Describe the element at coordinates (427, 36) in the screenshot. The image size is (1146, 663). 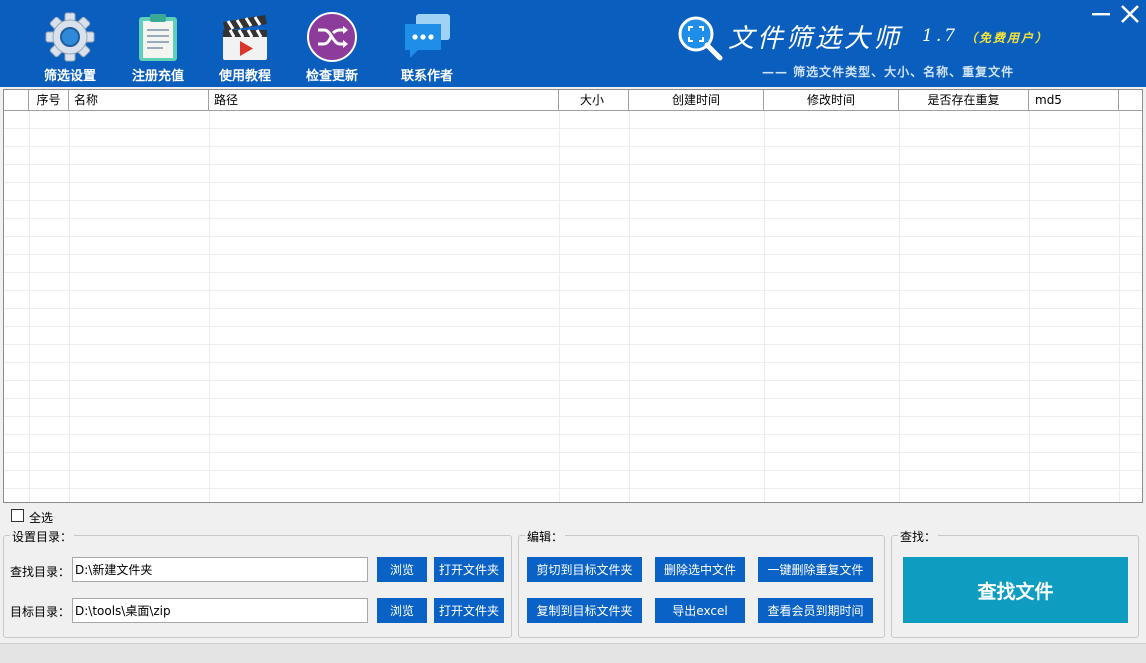
I see `chat-bubble-icon` at that location.